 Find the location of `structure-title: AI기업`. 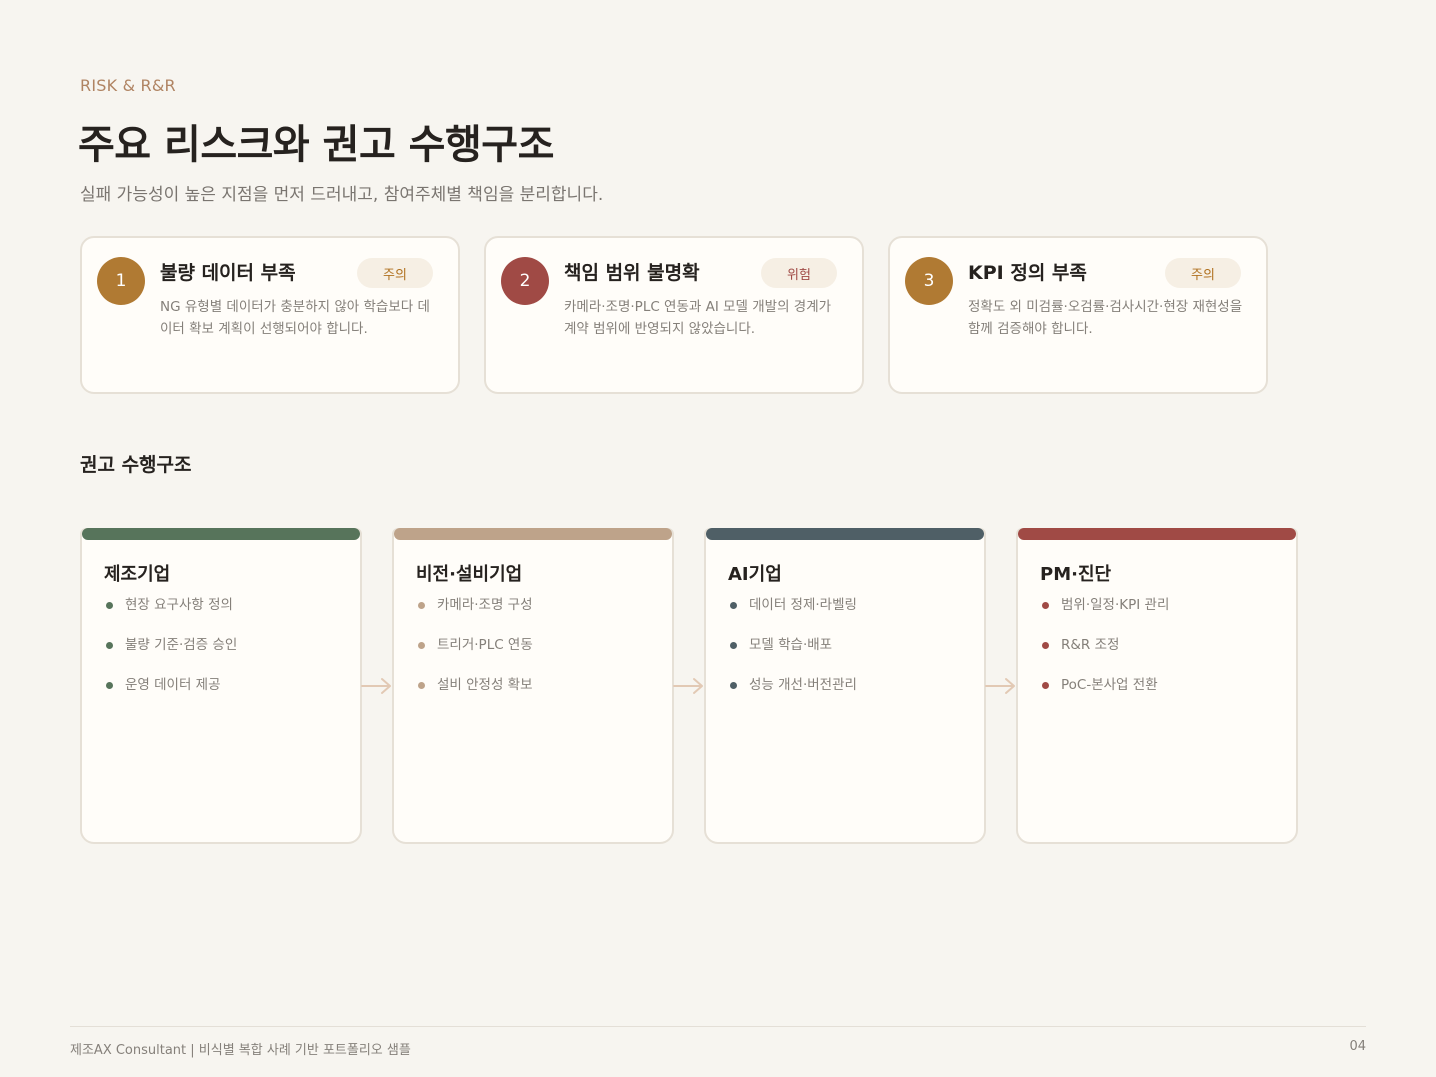

structure-title: AI기업 is located at coordinates (755, 574).